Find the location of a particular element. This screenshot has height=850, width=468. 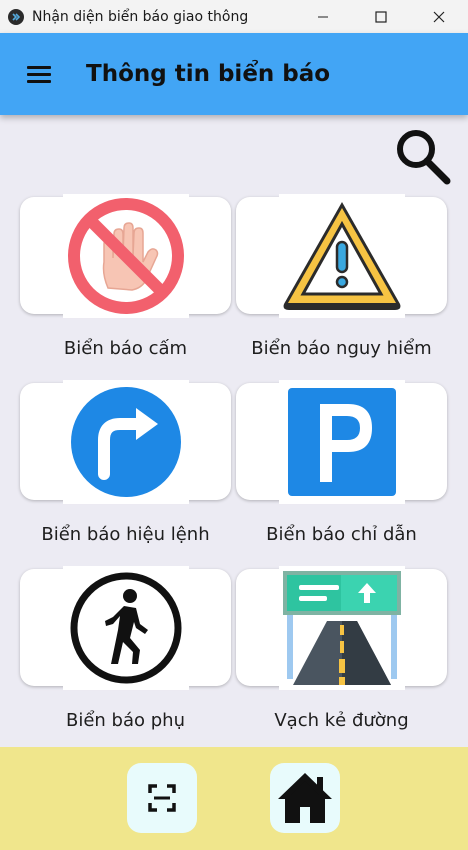

close-button is located at coordinates (439, 16).